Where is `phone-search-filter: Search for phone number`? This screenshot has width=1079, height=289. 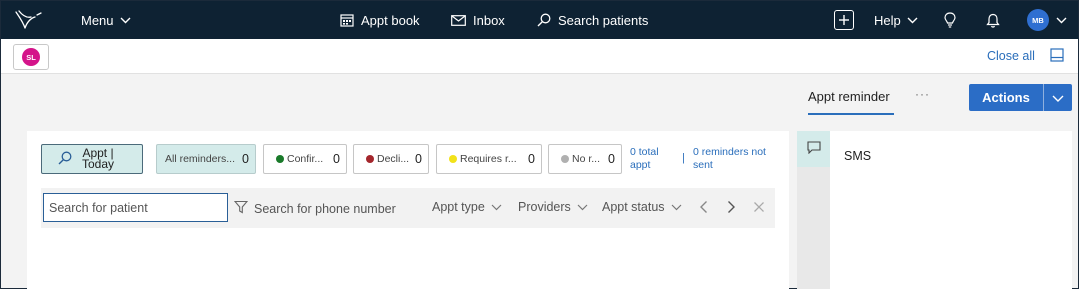 phone-search-filter: Search for phone number is located at coordinates (314, 208).